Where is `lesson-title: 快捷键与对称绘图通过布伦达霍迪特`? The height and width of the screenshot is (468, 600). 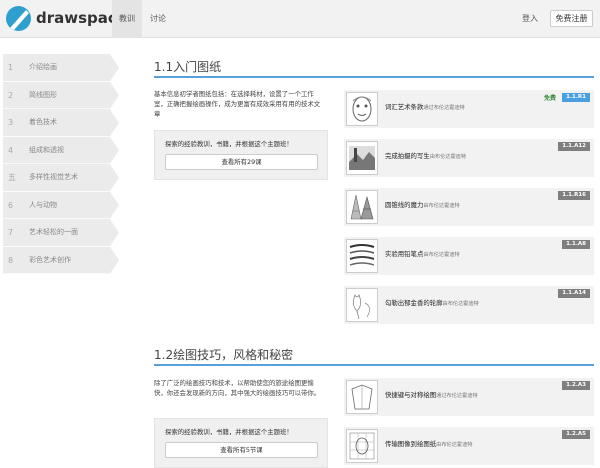
lesson-title: 快捷键与对称绘图通过布伦达霍迪特 is located at coordinates (431, 394).